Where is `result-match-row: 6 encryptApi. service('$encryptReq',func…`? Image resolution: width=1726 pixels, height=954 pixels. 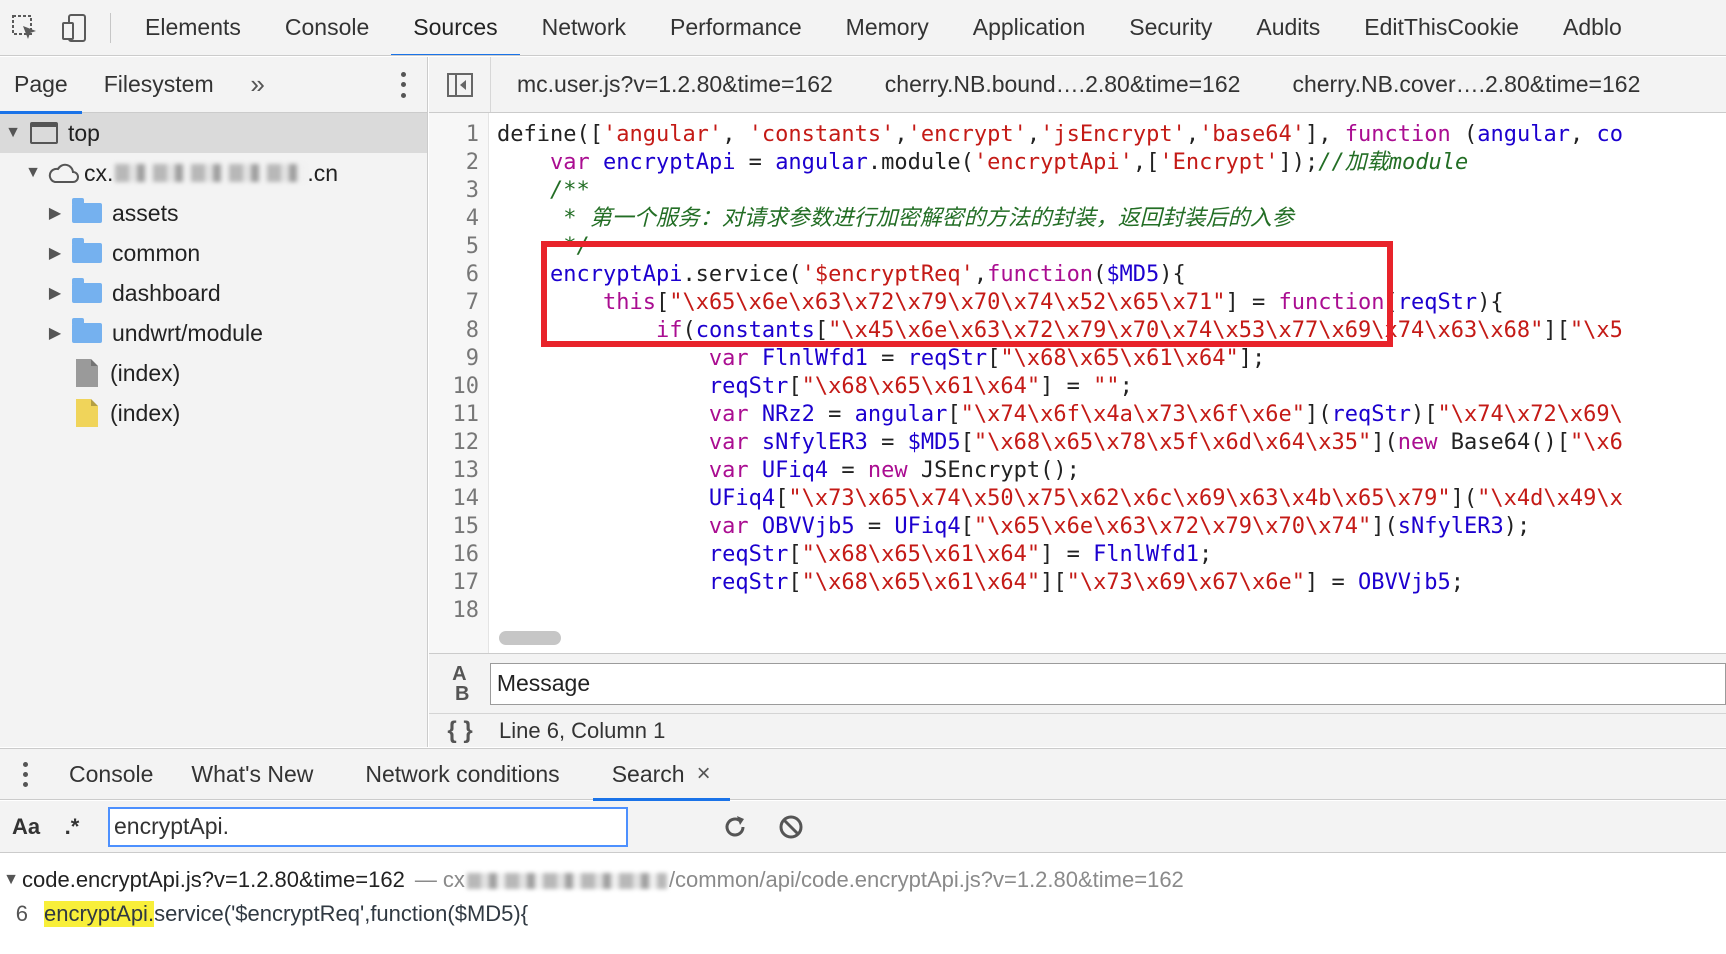
result-match-row: 6 encryptApi. service('$encryptReq',func… is located at coordinates (863, 914).